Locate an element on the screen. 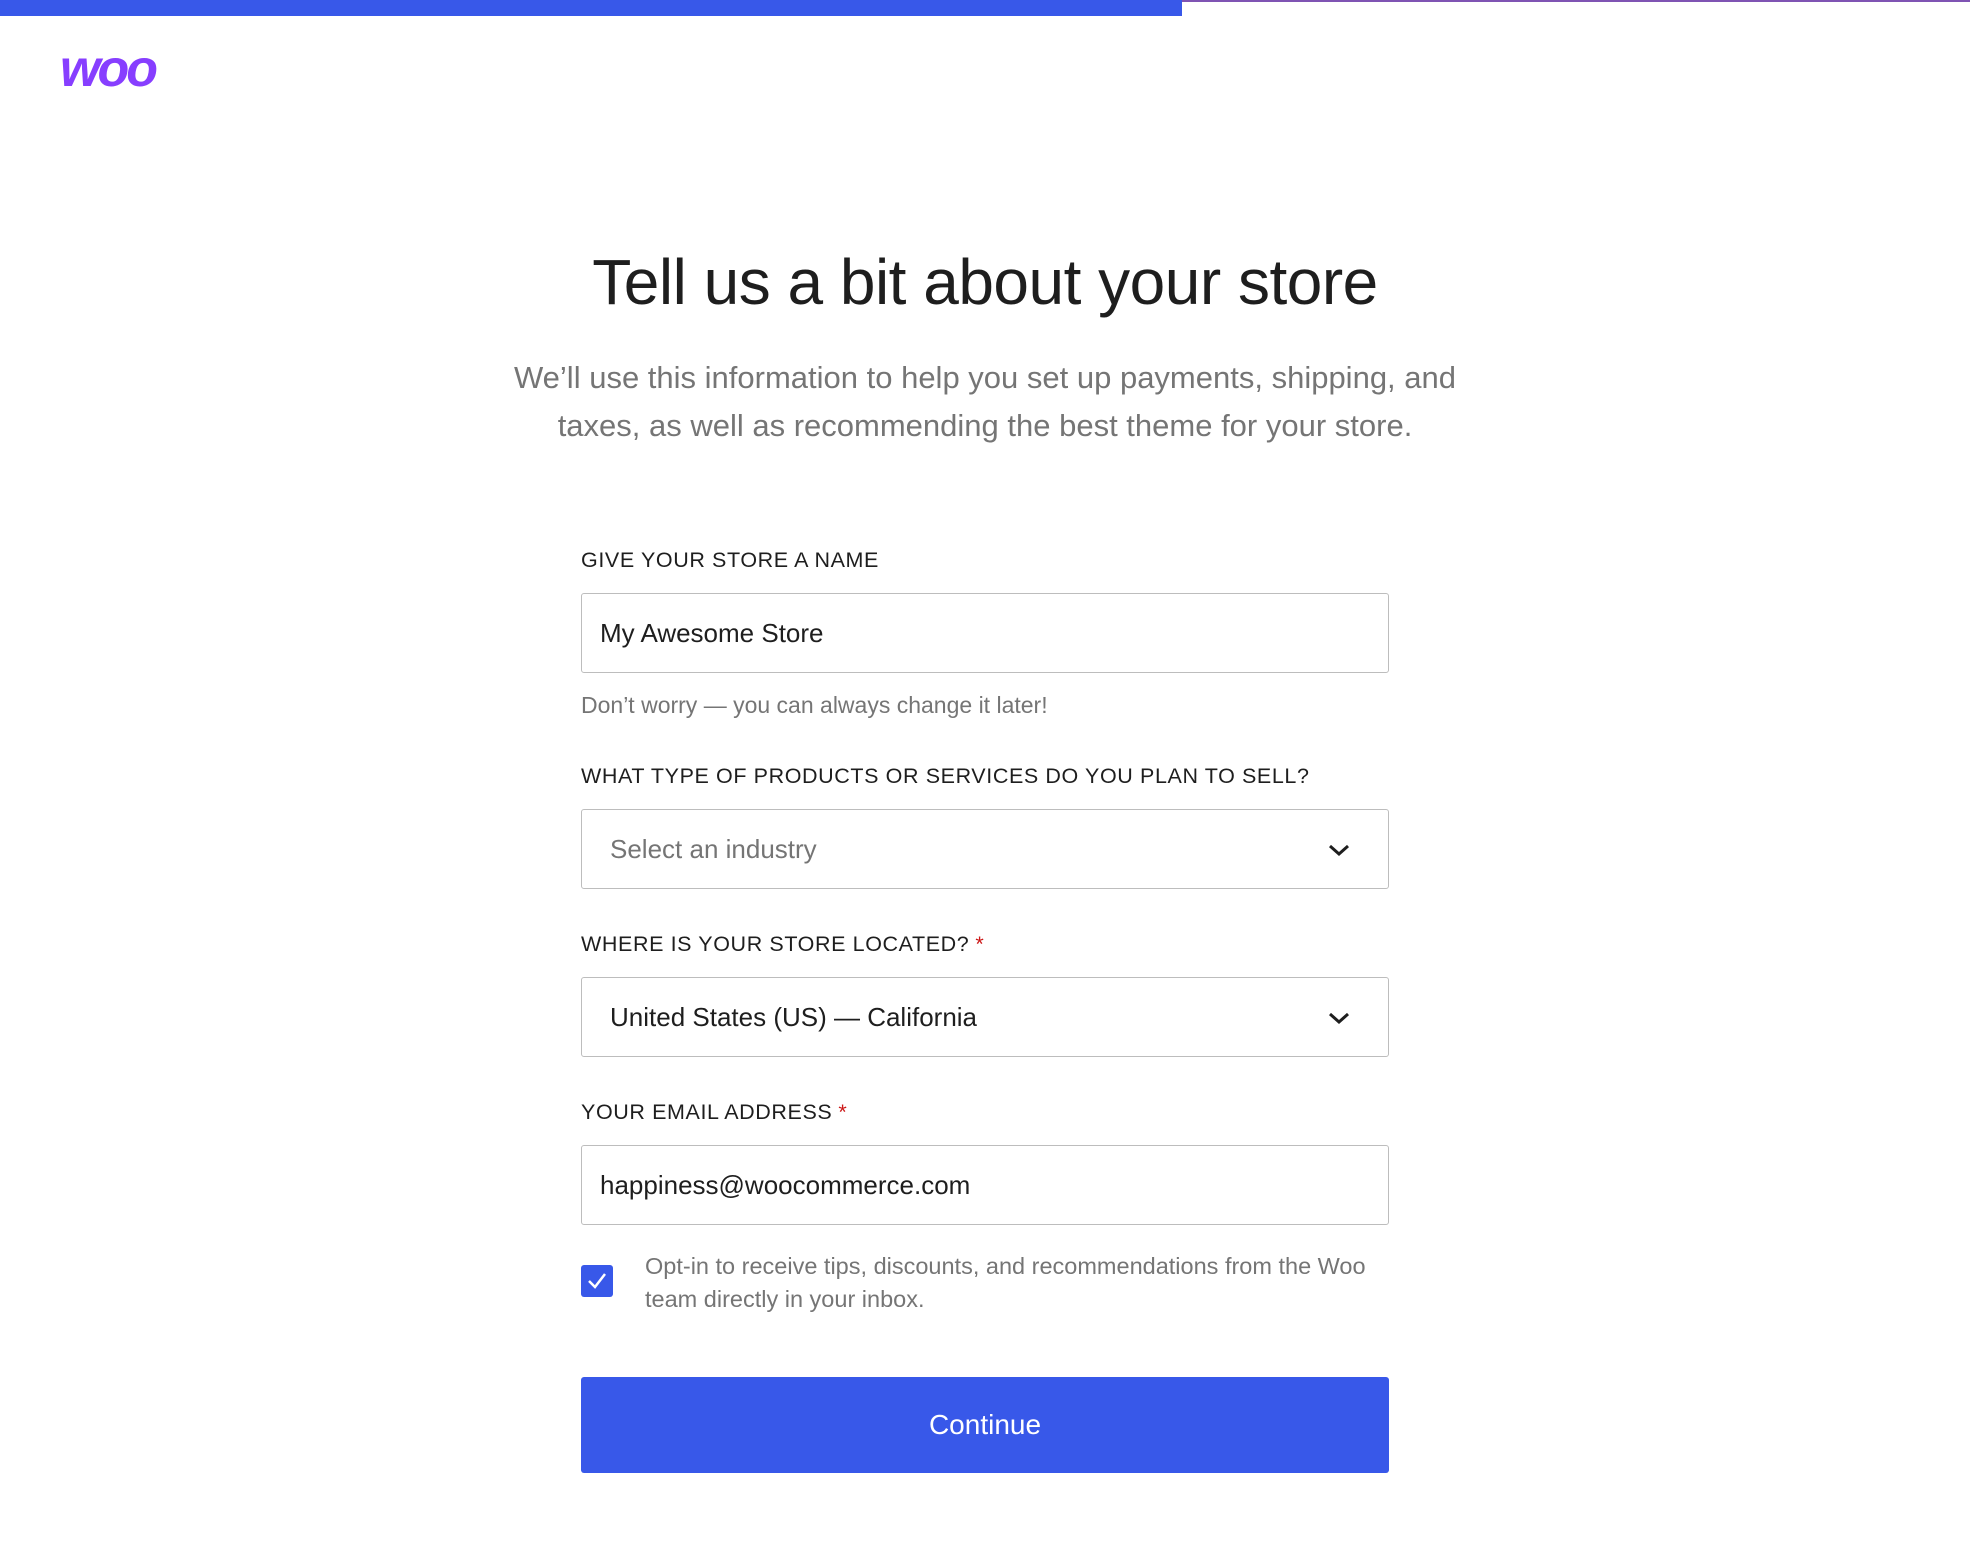 The image size is (1970, 1548). woo-logo: woo is located at coordinates (110, 72).